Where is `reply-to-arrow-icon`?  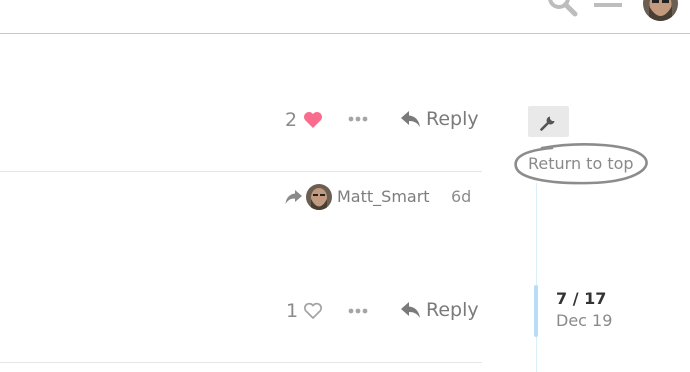
reply-to-arrow-icon is located at coordinates (293, 197).